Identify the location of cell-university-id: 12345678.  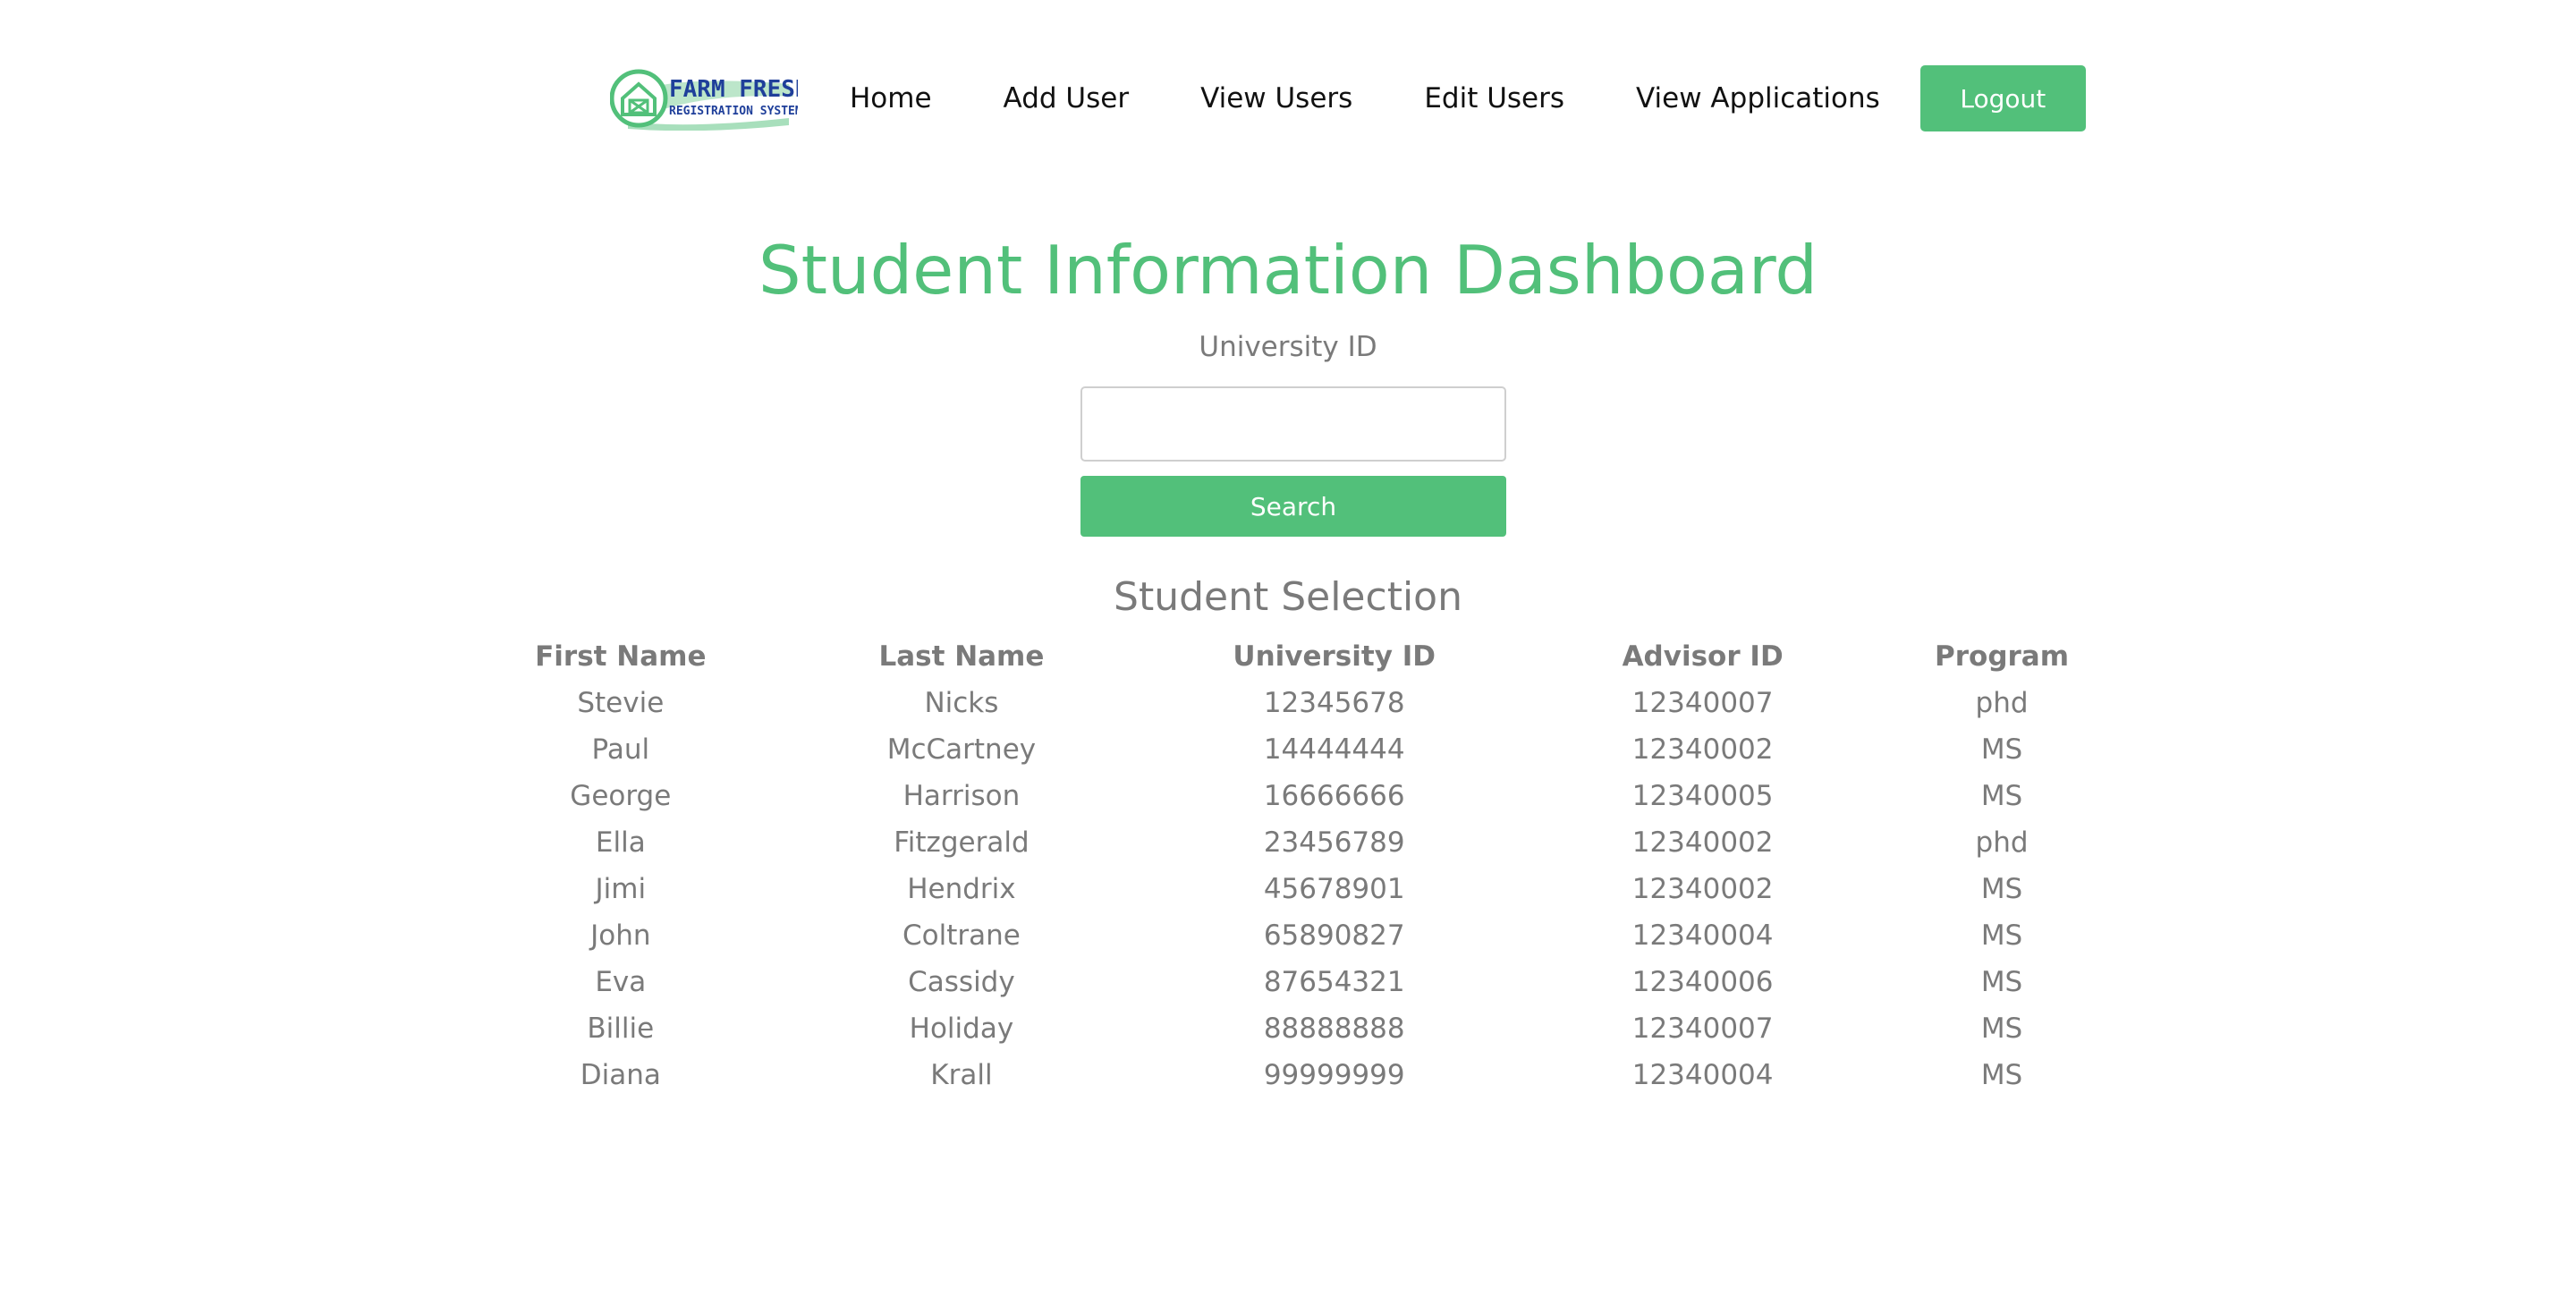
(1334, 703).